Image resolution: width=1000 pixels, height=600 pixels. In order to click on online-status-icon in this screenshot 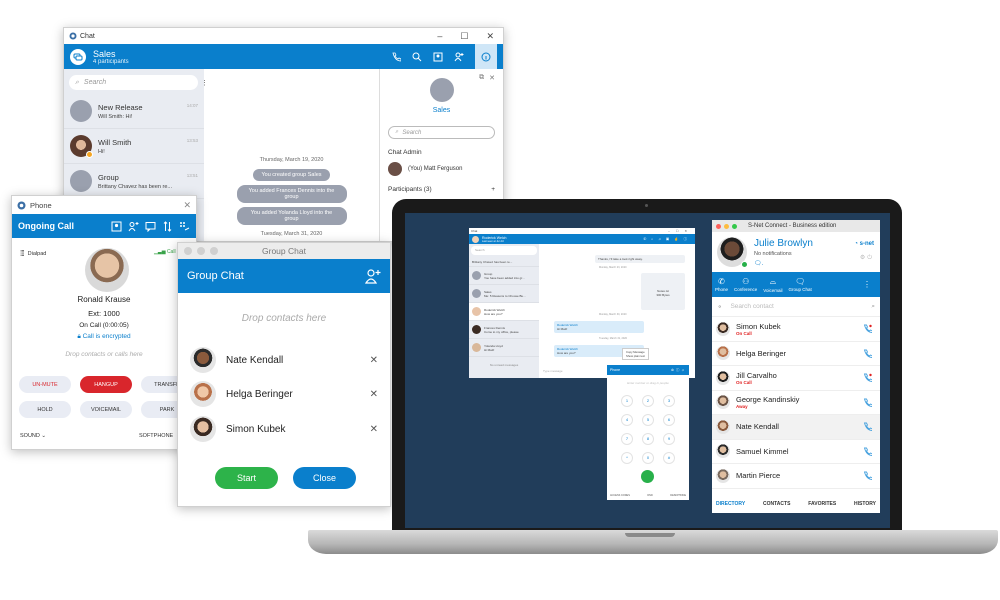, I will do `click(744, 264)`.